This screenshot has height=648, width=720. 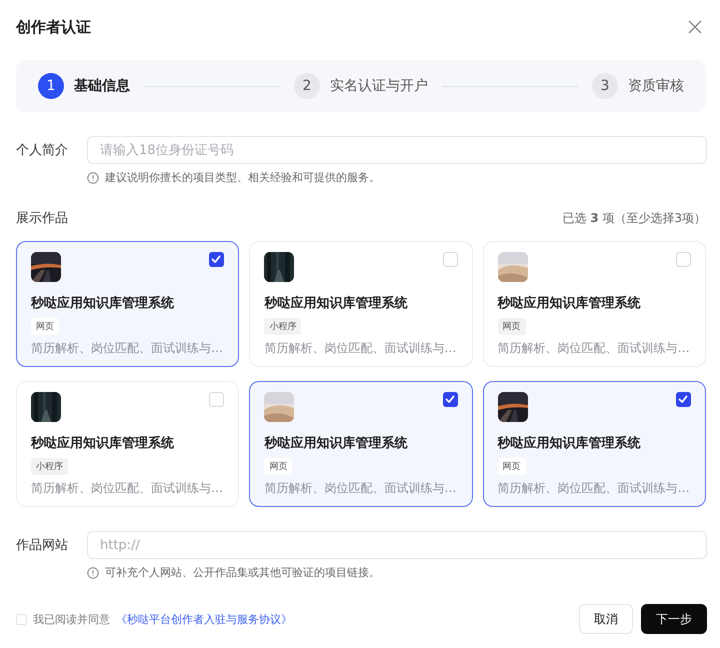 What do you see at coordinates (42, 150) in the screenshot?
I see `field-label: 个人简介` at bounding box center [42, 150].